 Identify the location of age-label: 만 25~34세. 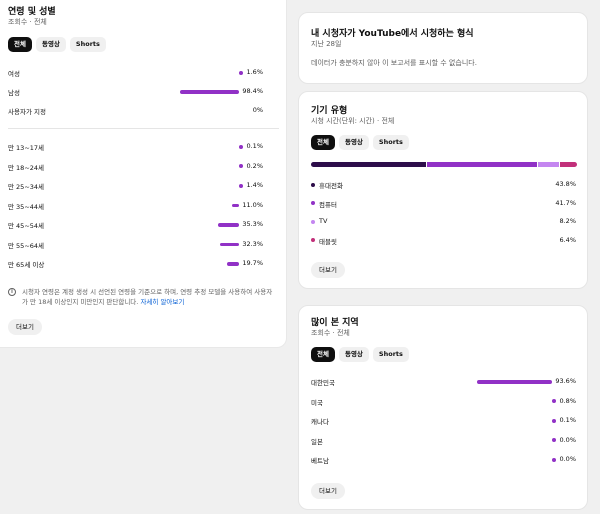
(26, 187).